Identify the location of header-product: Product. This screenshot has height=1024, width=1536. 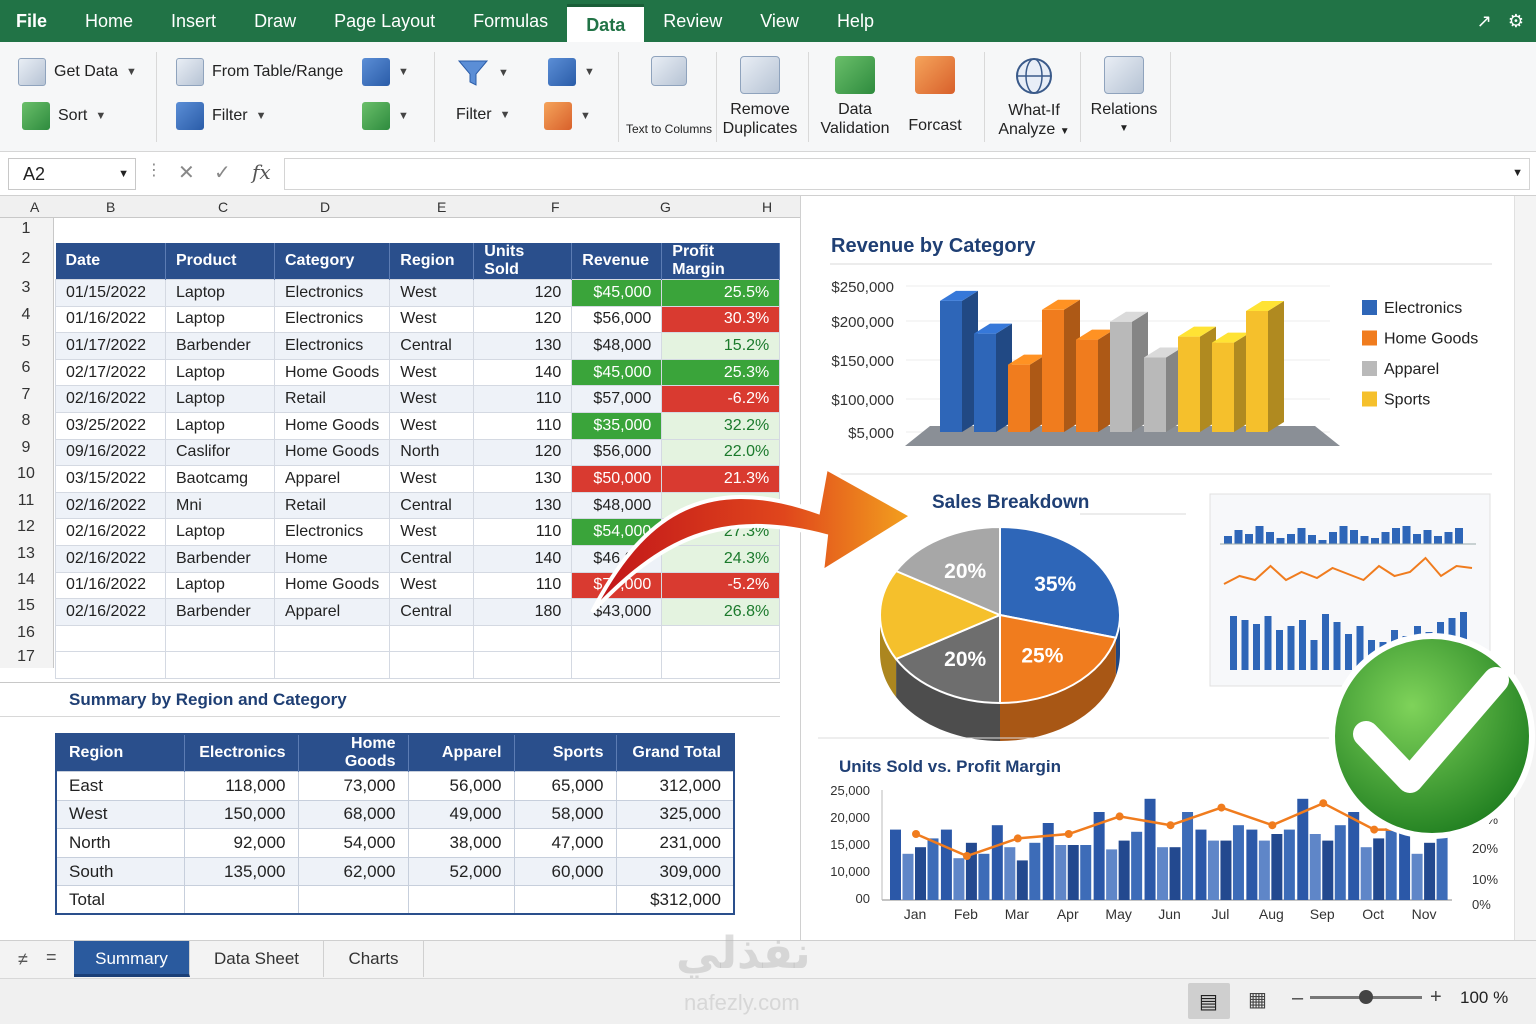
(220, 261).